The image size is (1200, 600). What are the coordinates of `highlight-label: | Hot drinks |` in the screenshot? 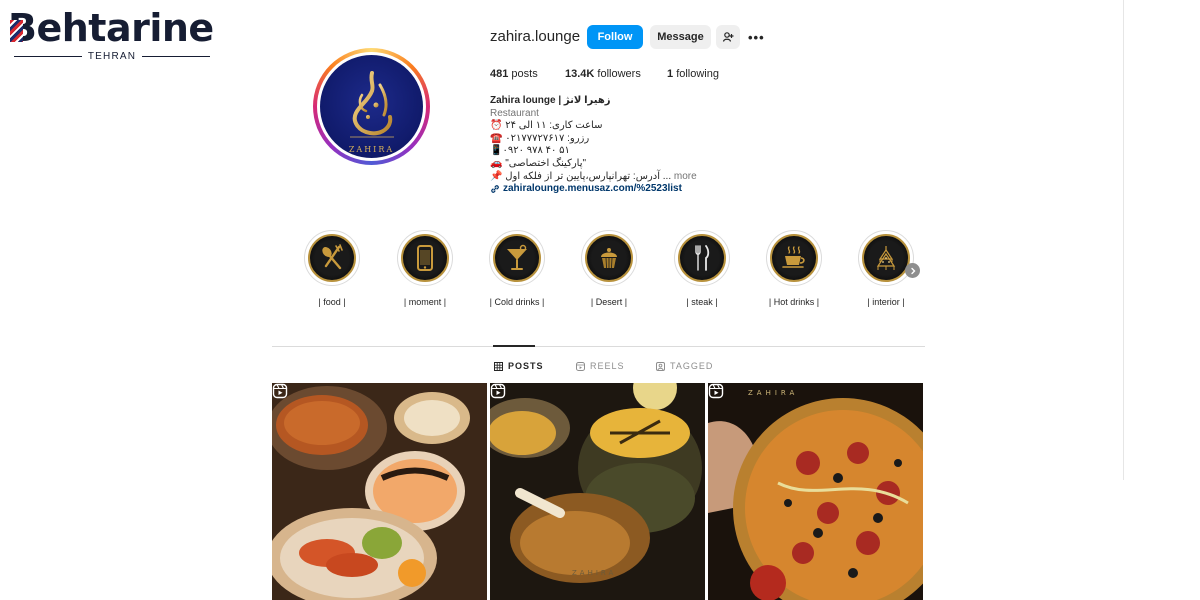 It's located at (794, 302).